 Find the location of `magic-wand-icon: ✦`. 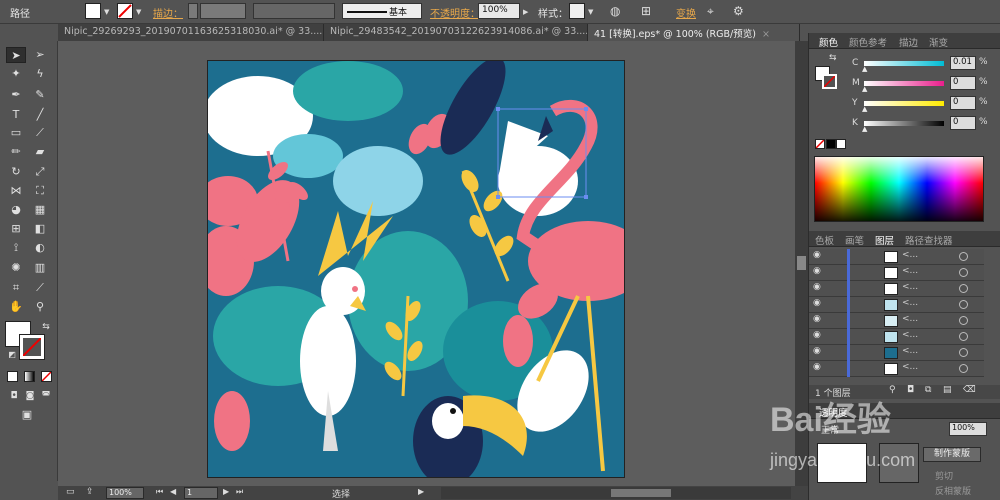

magic-wand-icon: ✦ is located at coordinates (16, 74).